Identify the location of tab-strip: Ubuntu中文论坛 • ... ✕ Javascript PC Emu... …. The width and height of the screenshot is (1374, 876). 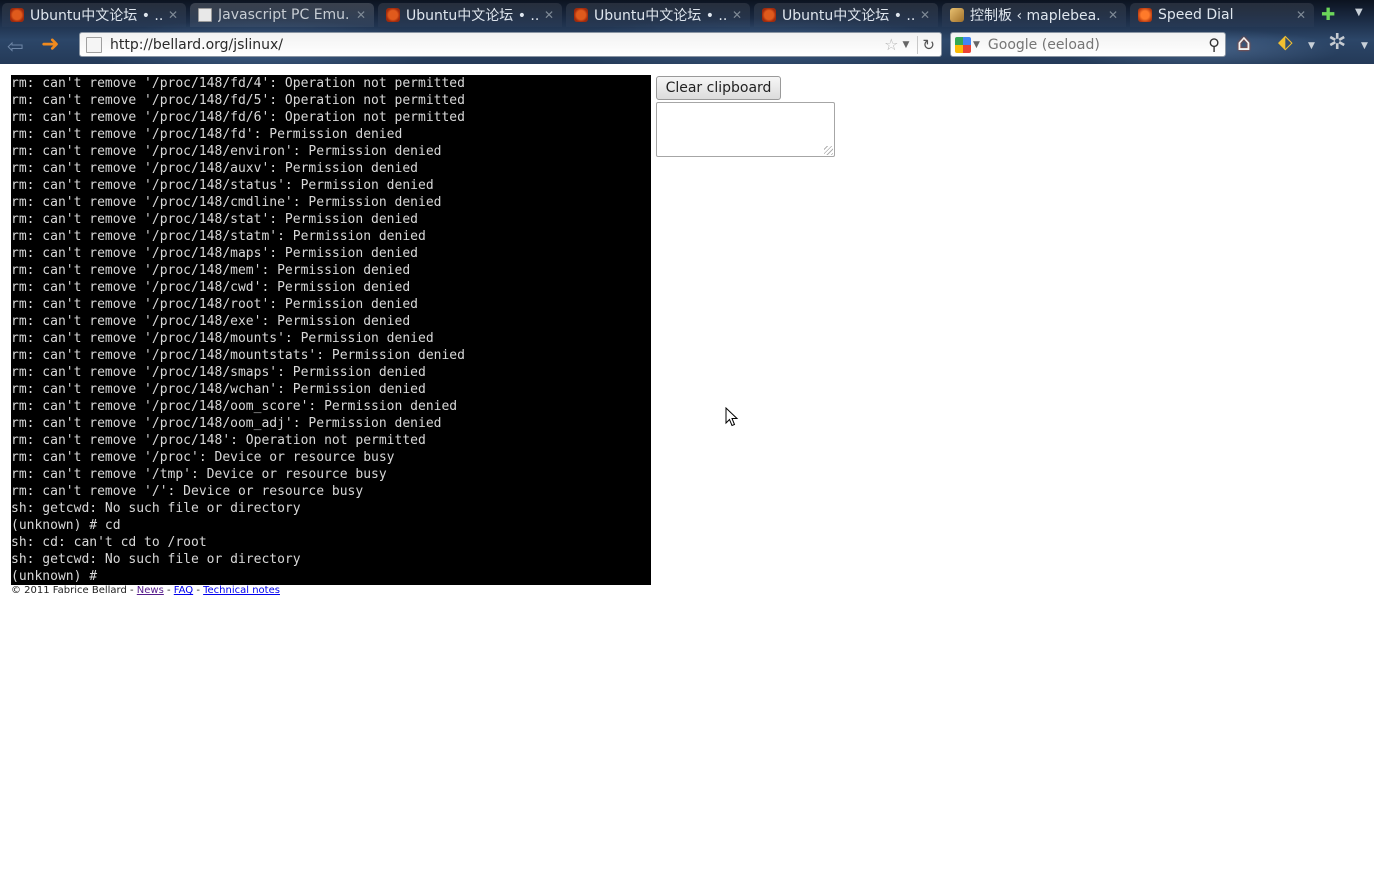
(687, 14).